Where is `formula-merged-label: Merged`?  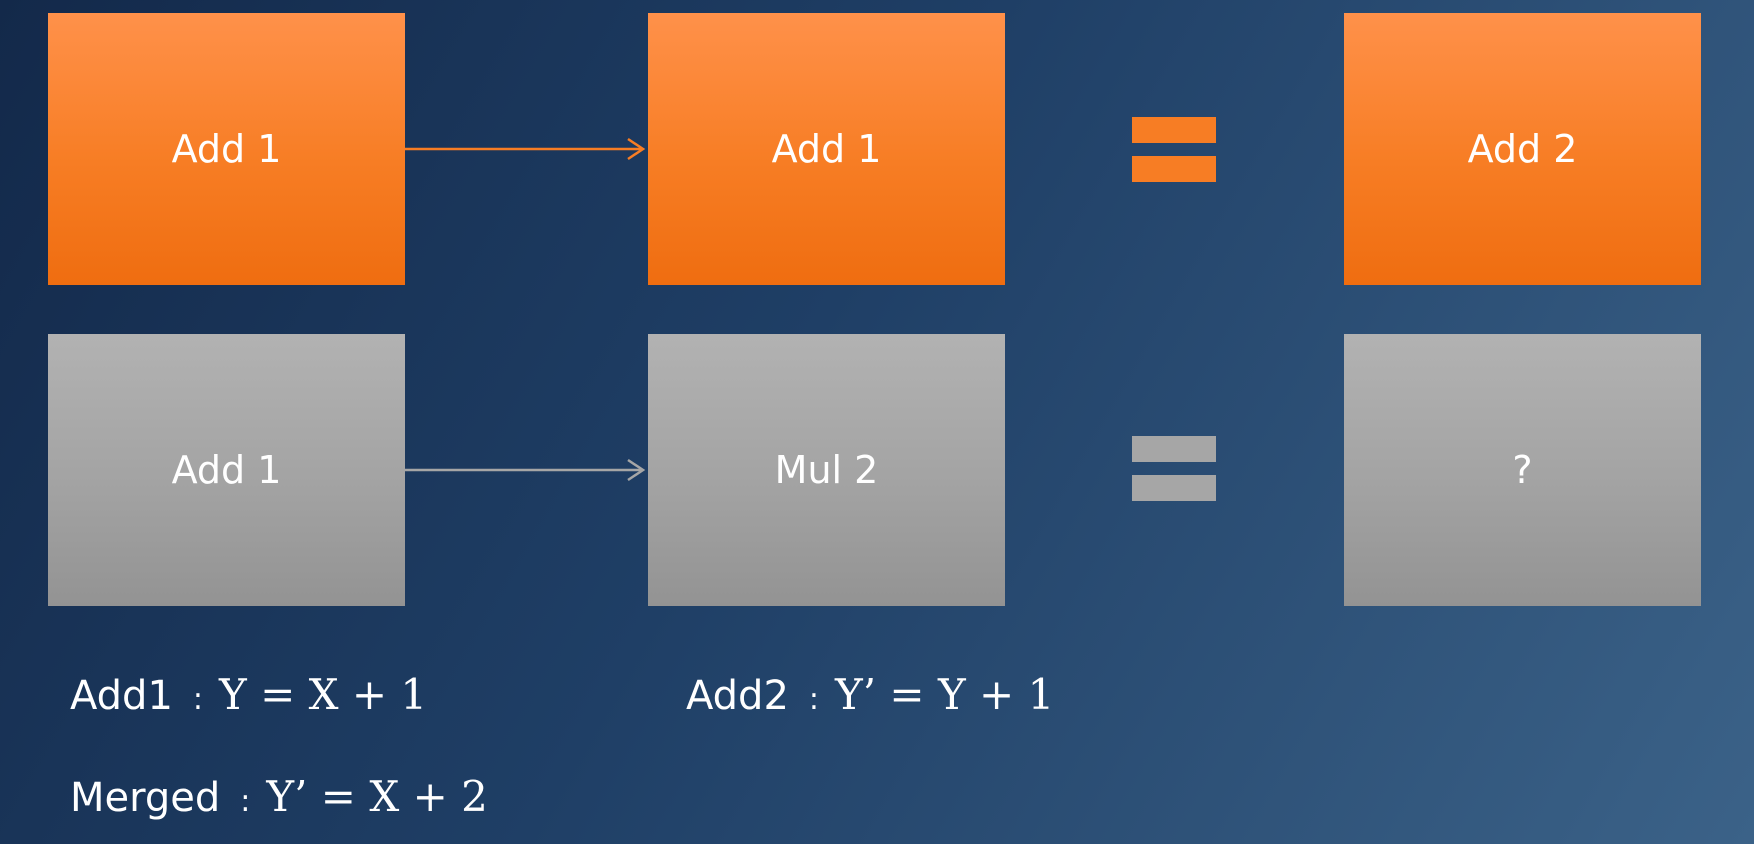 formula-merged-label: Merged is located at coordinates (145, 798).